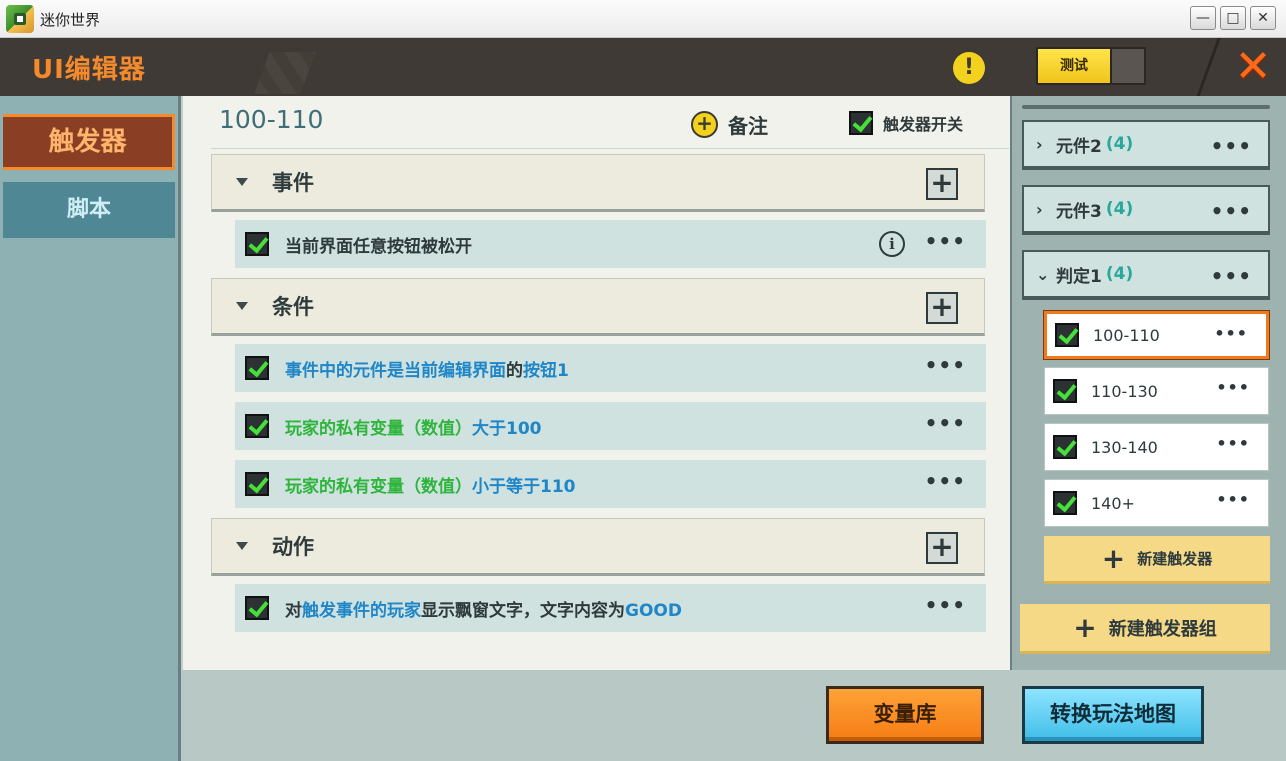 The image size is (1286, 761). I want to click on row-text-part: 对, so click(293, 610).